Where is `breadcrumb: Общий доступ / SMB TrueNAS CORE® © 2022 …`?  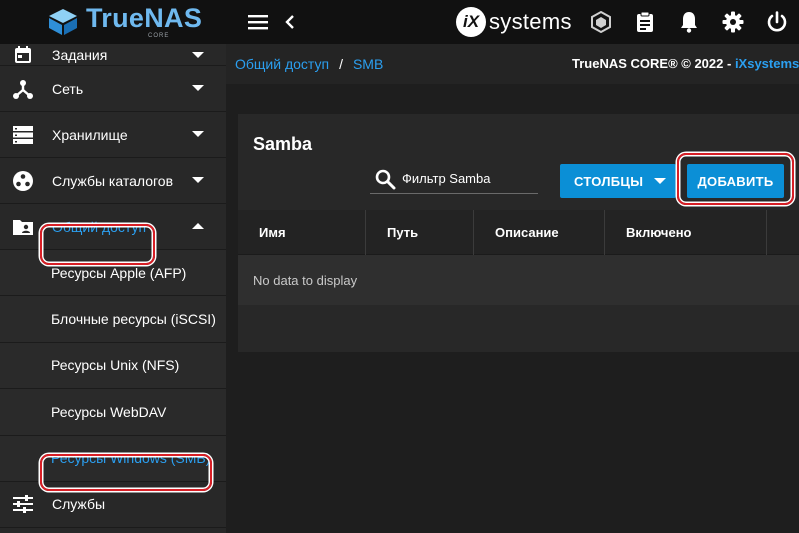
breadcrumb: Общий доступ / SMB TrueNAS CORE® © 2022 … is located at coordinates (512, 64).